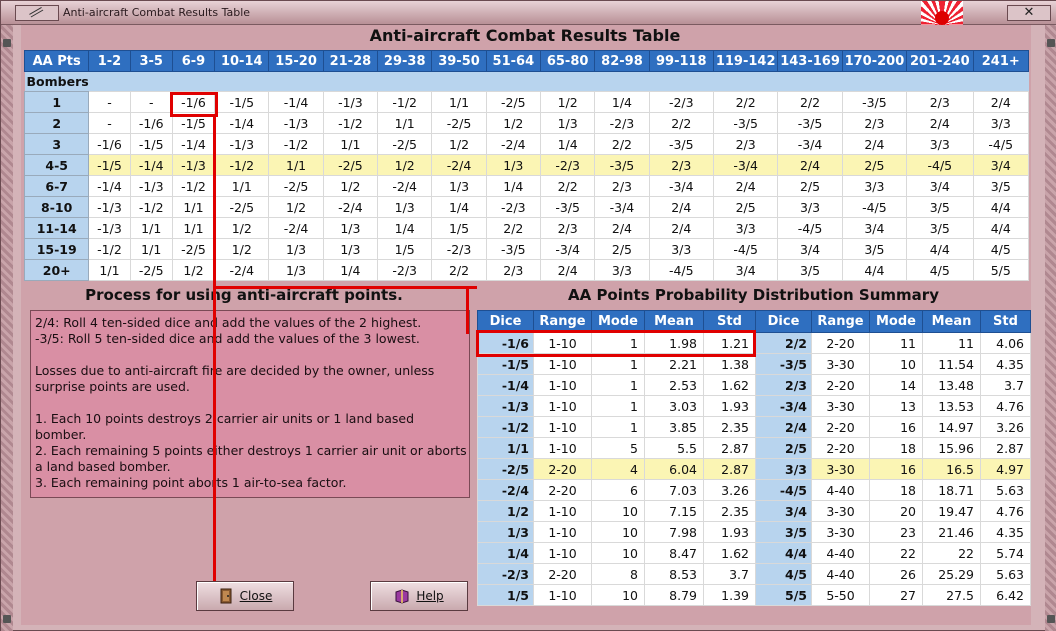 Image resolution: width=1056 pixels, height=631 pixels. Describe the element at coordinates (783, 321) in the screenshot. I see `summary-column-header: Dice` at that location.